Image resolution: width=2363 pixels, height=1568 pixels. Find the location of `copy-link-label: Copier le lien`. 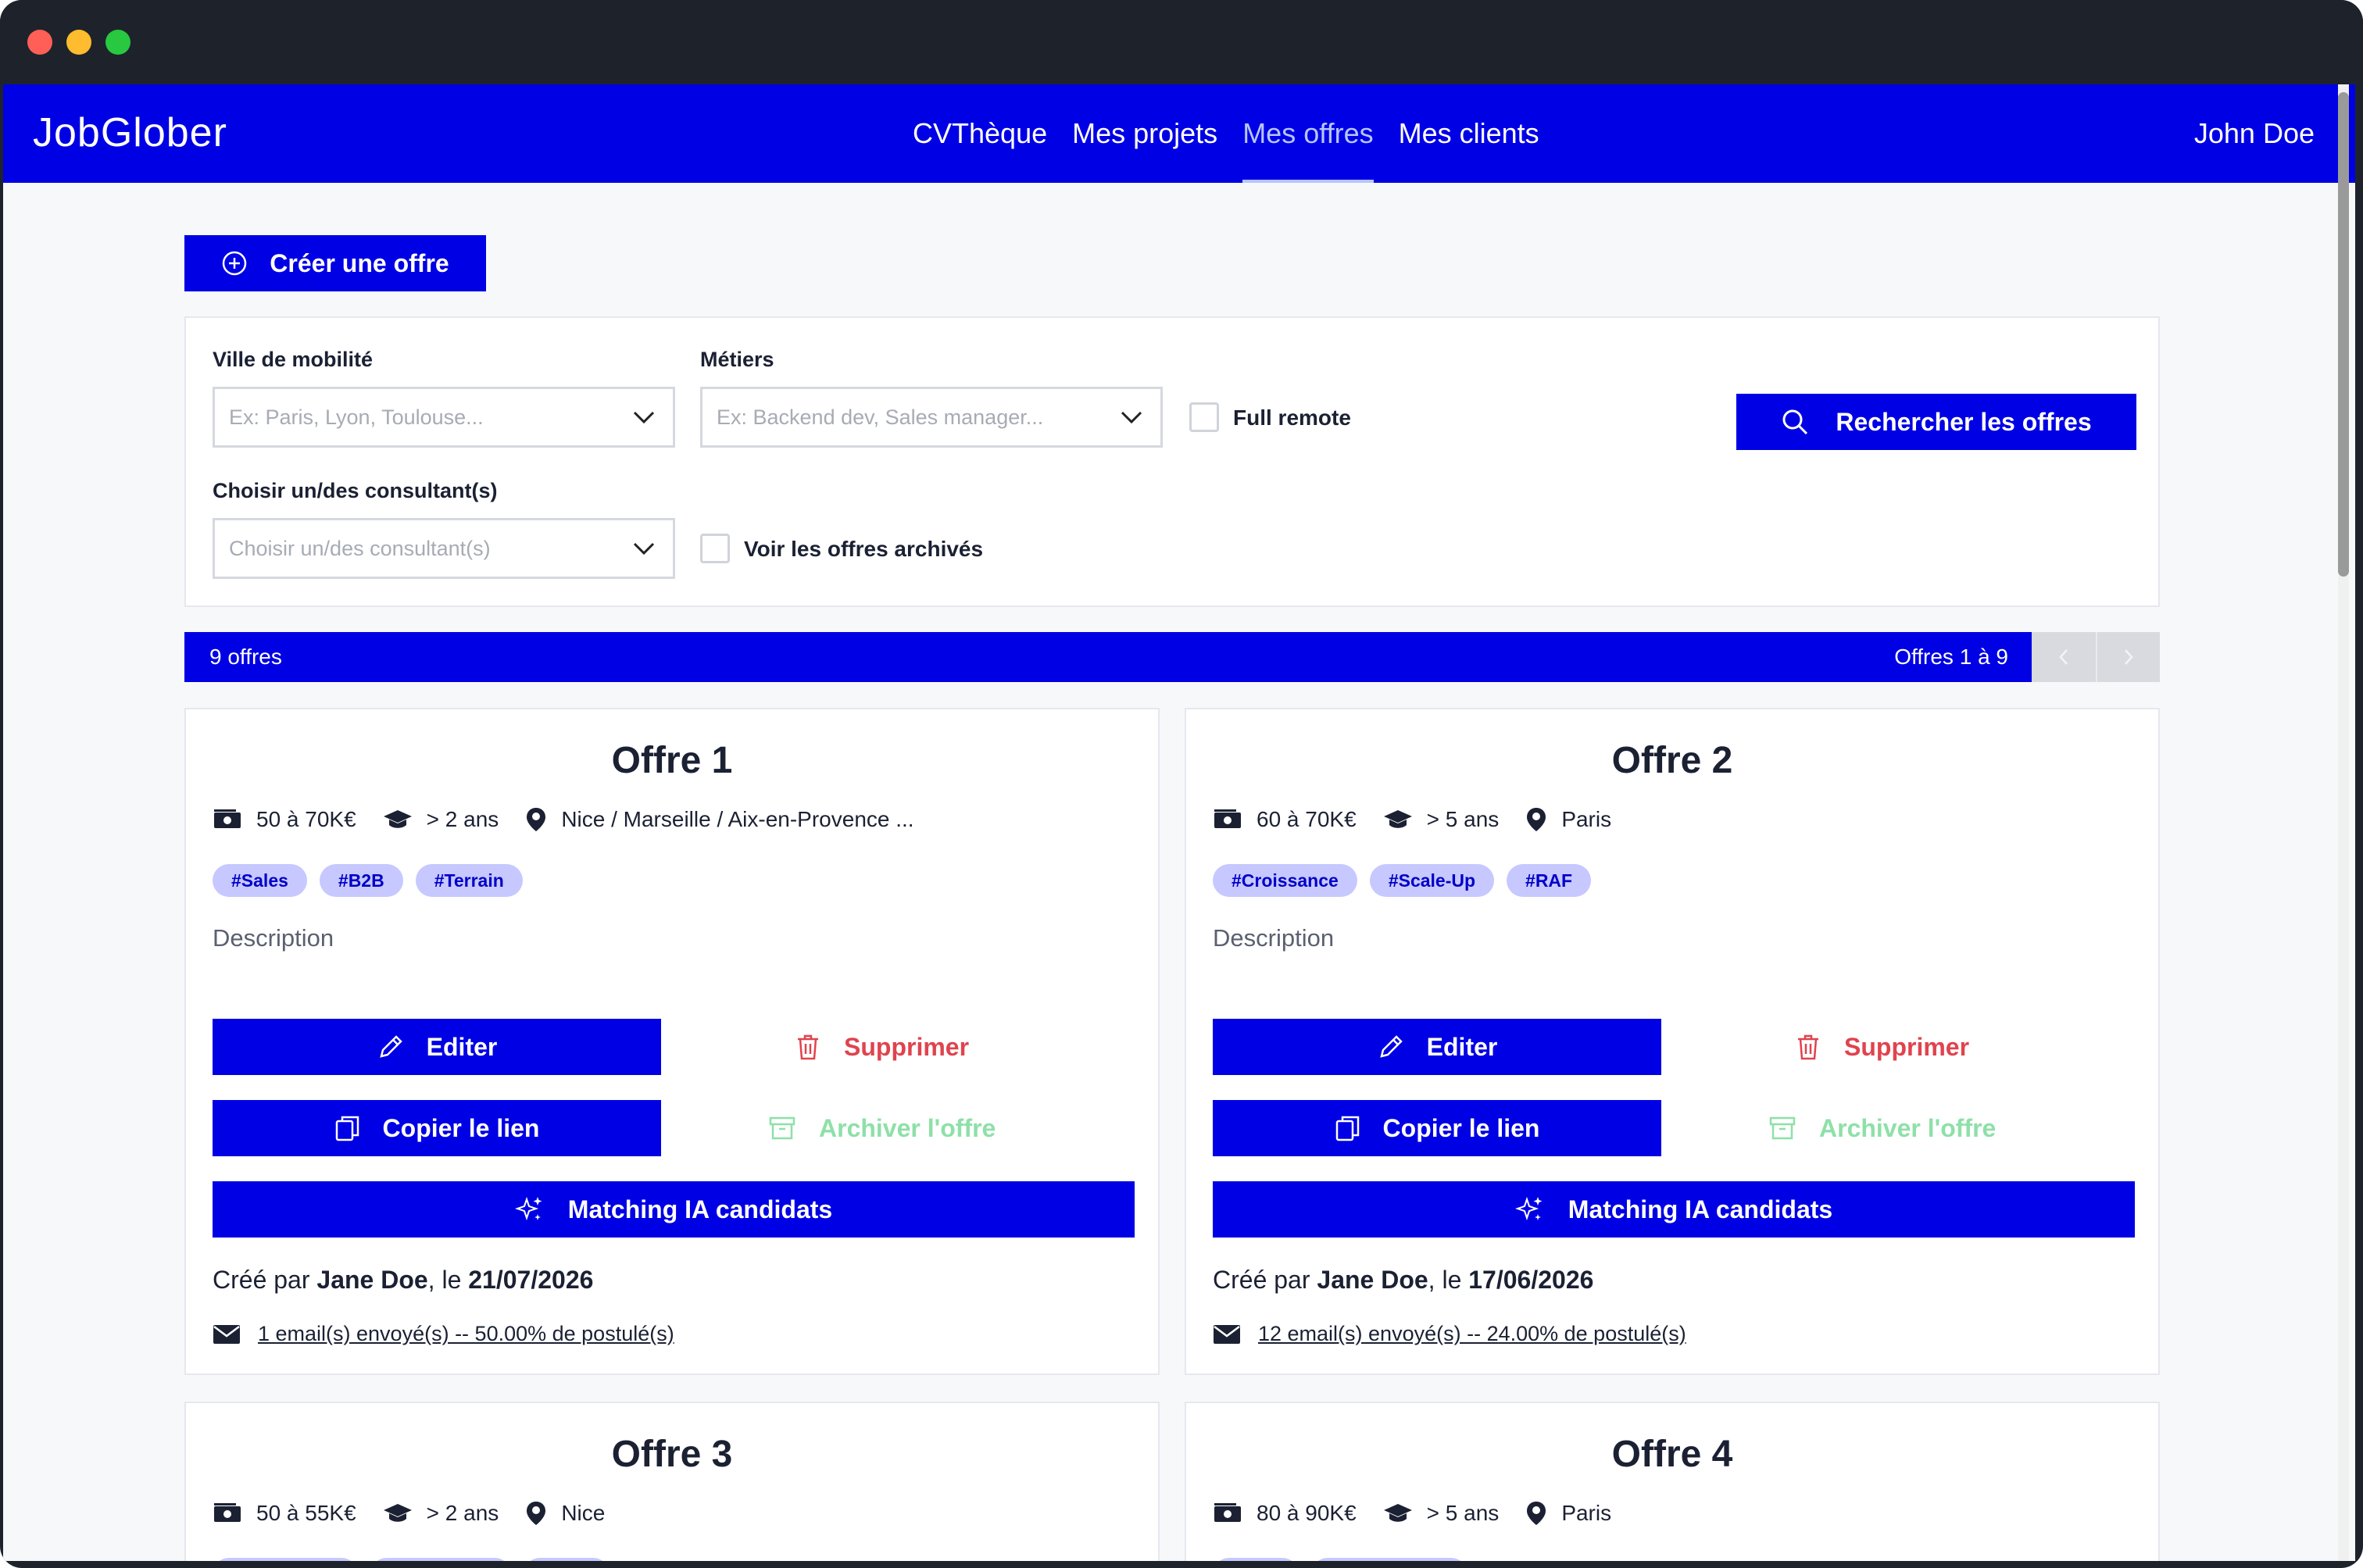

copy-link-label: Copier le lien is located at coordinates (1461, 1127).